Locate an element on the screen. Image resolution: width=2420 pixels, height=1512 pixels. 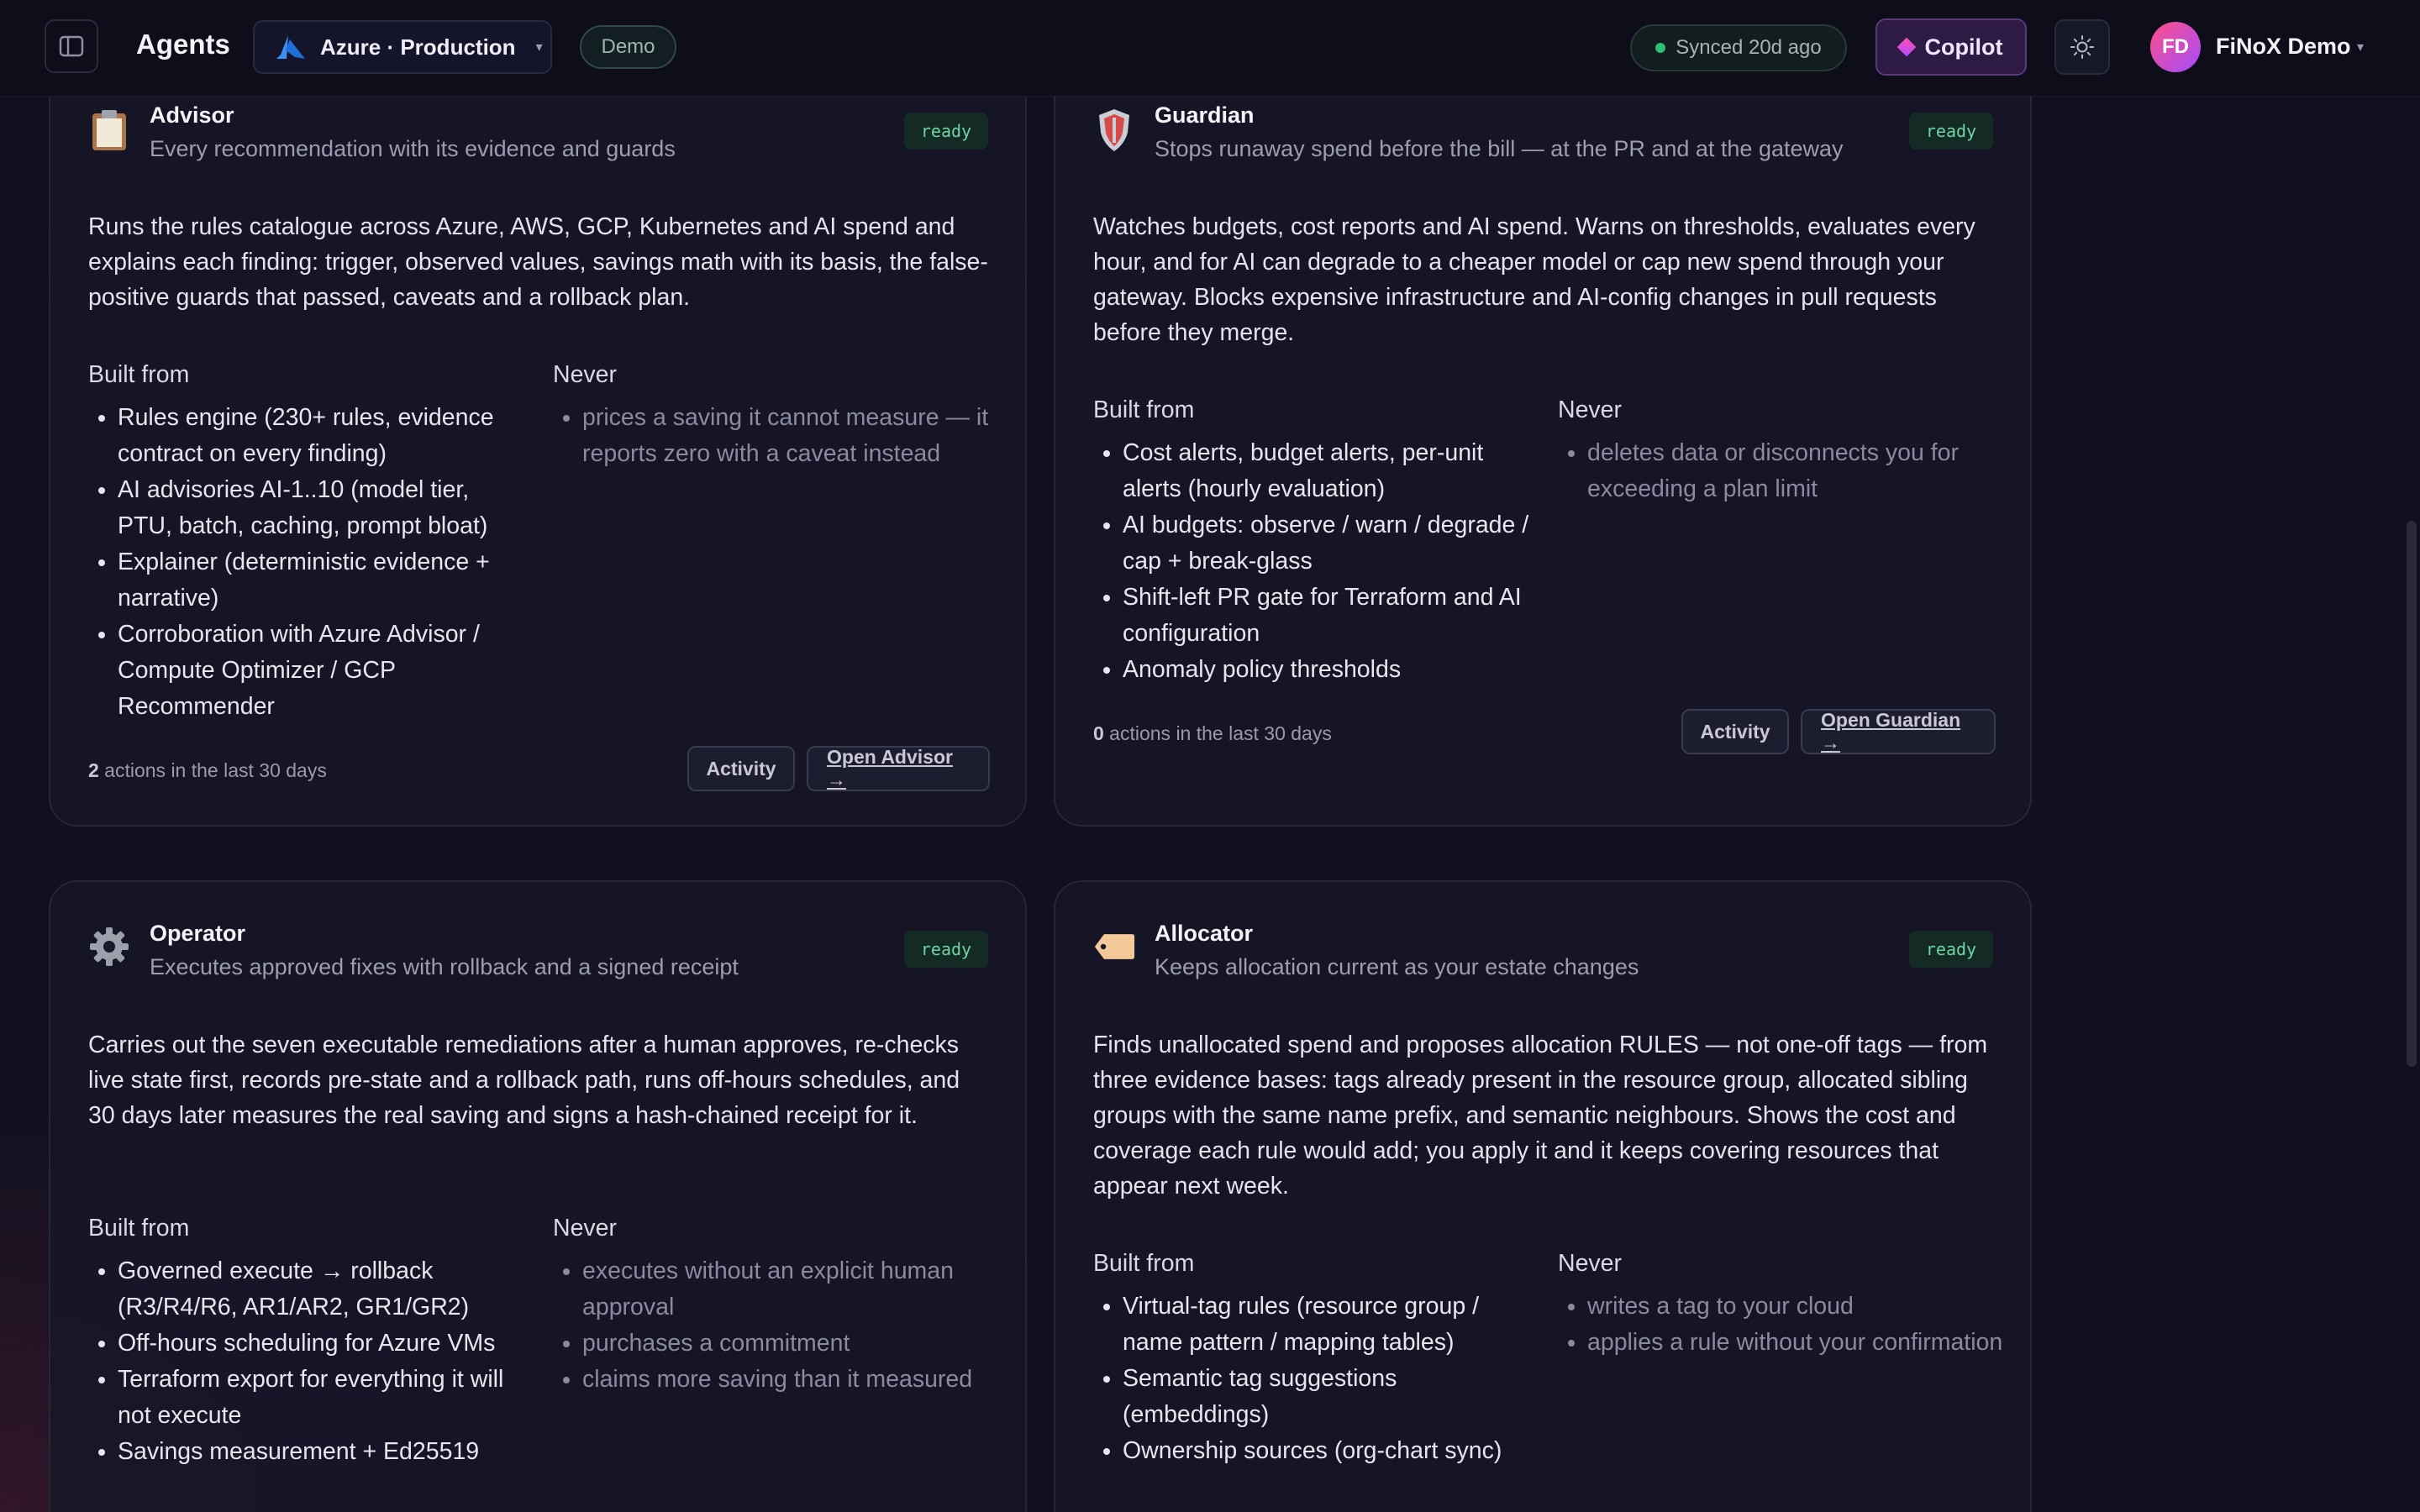
chevron-down-icon: ▾ is located at coordinates (539, 47).